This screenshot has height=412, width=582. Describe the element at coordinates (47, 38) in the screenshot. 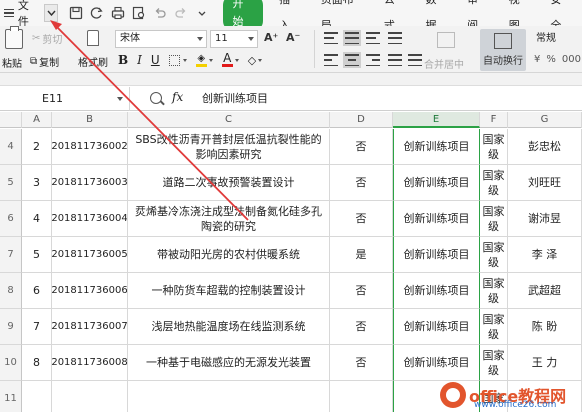

I see `cut-button: ✂ 剪切` at that location.